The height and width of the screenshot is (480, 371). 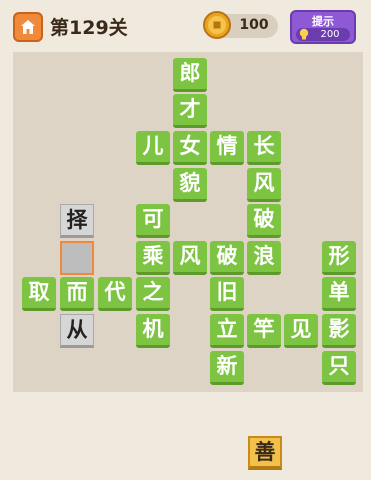 What do you see at coordinates (77, 221) in the screenshot?
I see `hint-tile: 择` at bounding box center [77, 221].